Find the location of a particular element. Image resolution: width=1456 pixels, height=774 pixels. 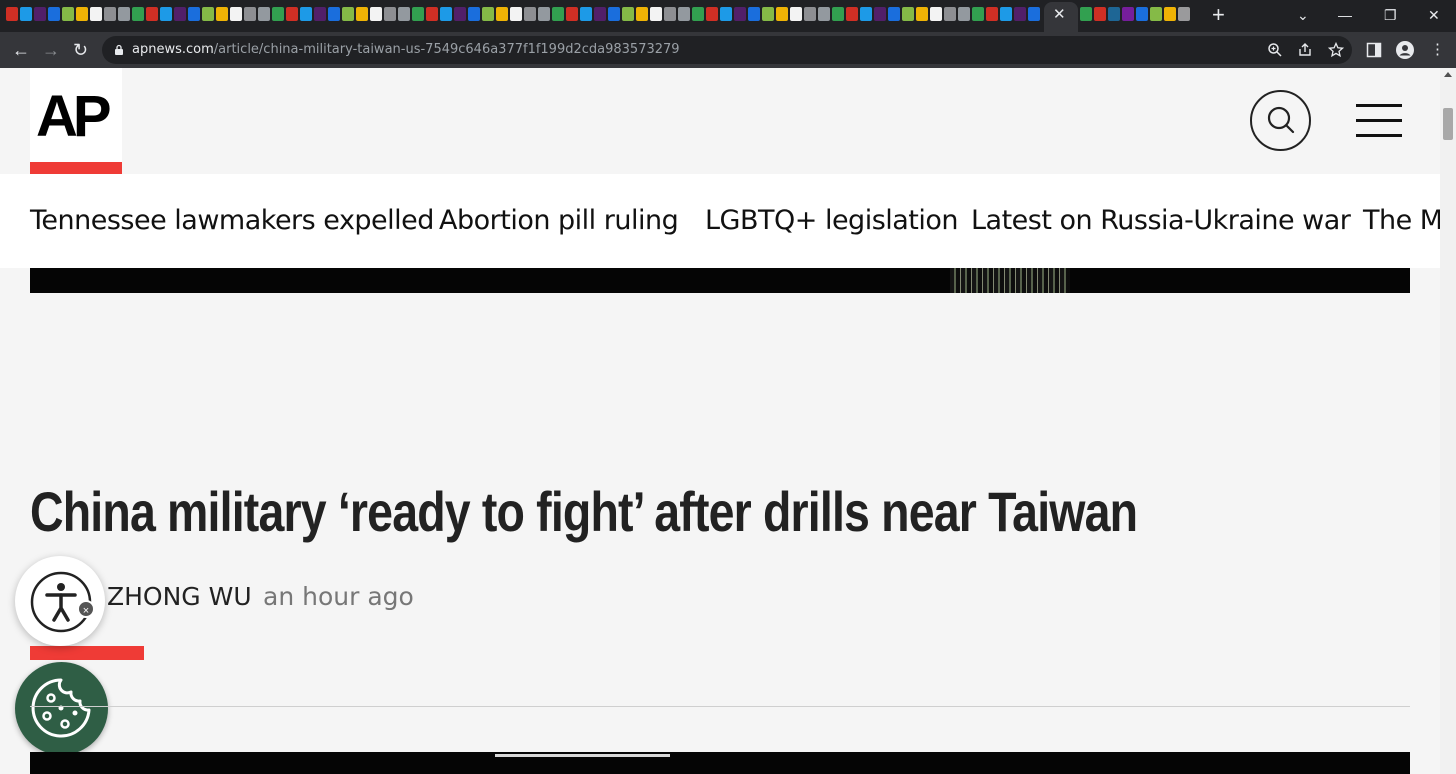

tab-close-icon: ✕ is located at coordinates (1059, 15).